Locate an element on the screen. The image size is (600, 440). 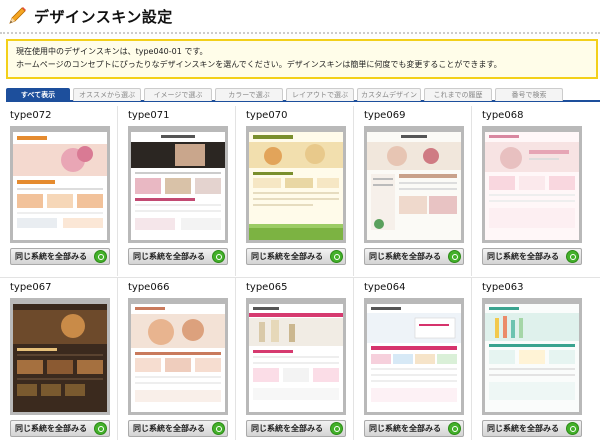
skin-name: type072 is located at coordinates (31, 115).